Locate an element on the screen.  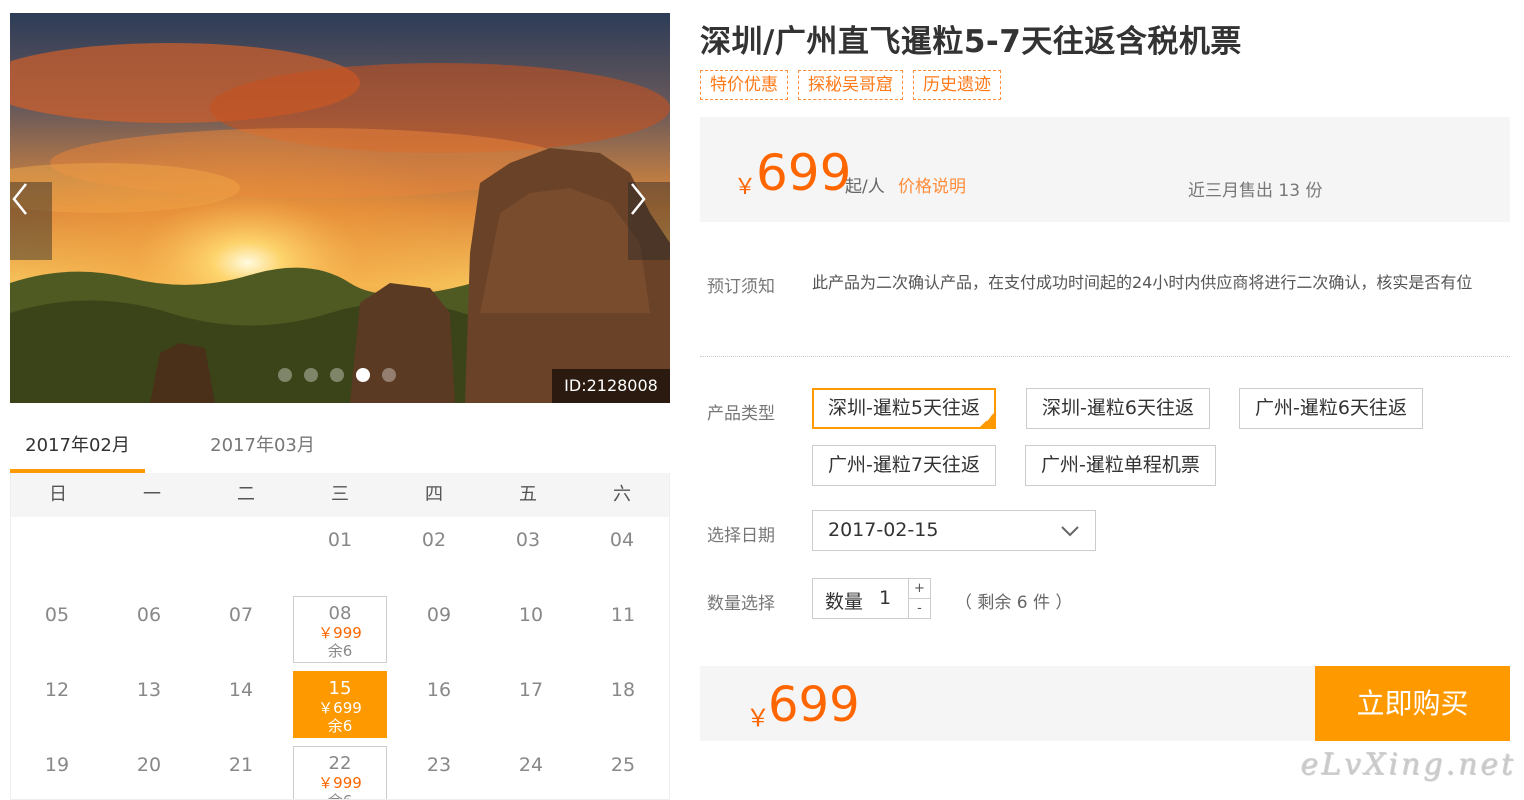
day-number: 17 is located at coordinates (531, 690).